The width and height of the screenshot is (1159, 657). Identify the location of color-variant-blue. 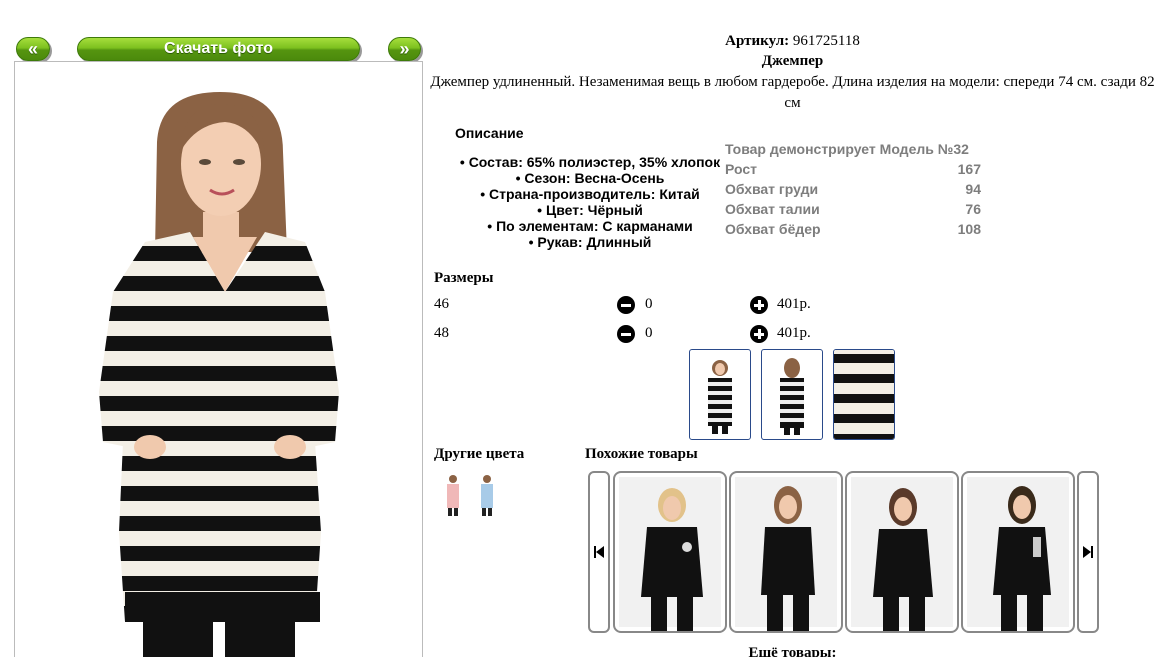
(487, 494).